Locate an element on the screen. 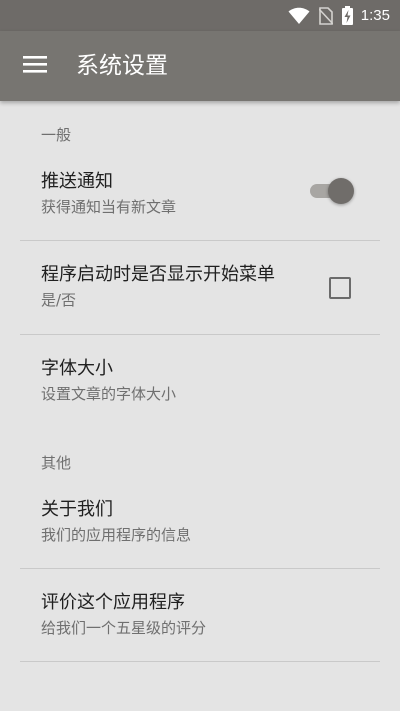 The image size is (400, 711). pref-title: 评价这个应用程序 is located at coordinates (113, 602).